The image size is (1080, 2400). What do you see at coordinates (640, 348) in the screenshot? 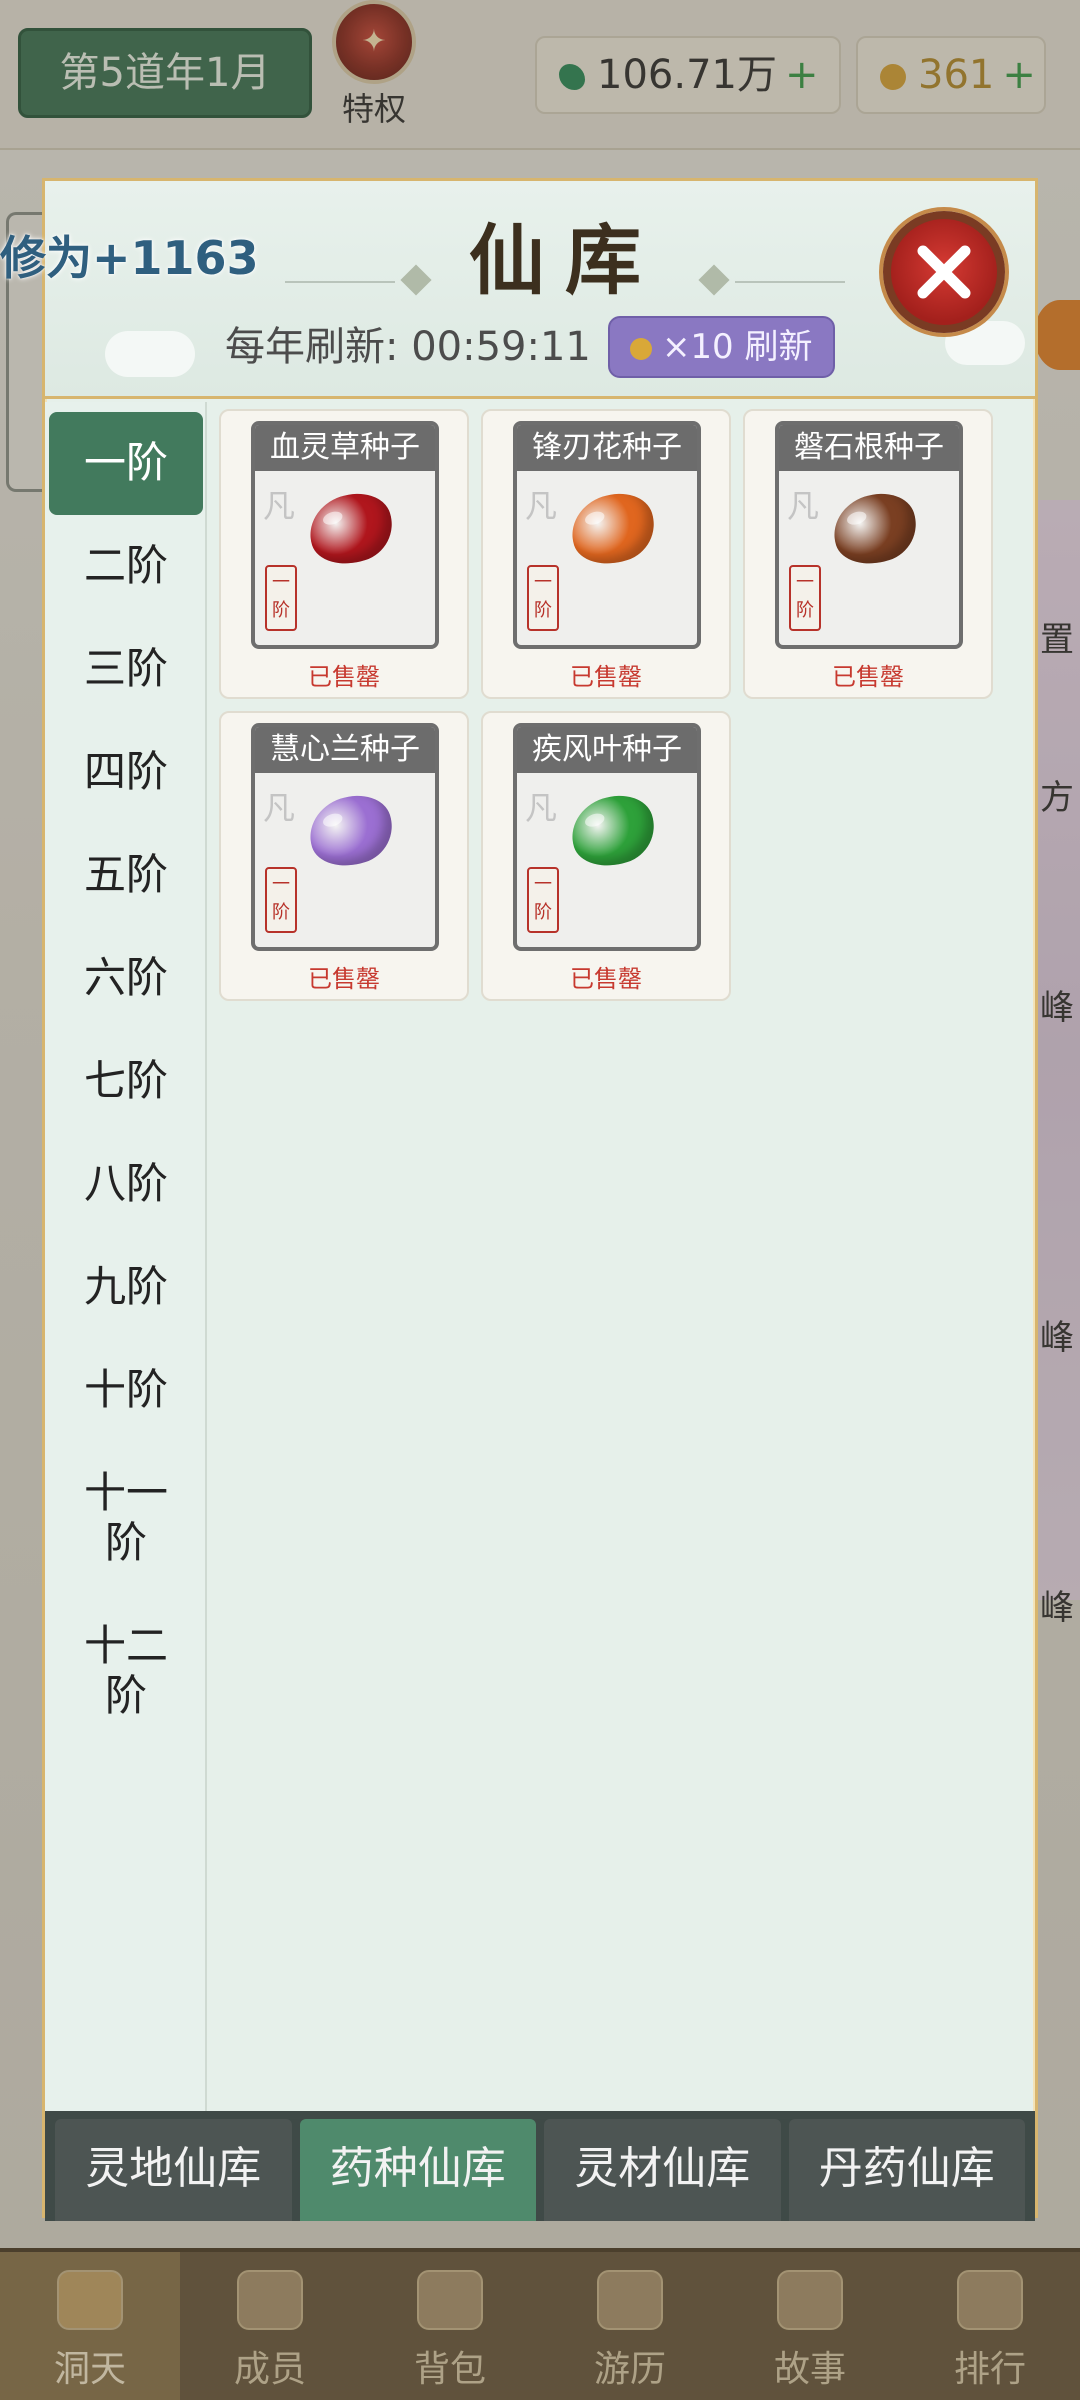
I see `gold-coin-icon` at bounding box center [640, 348].